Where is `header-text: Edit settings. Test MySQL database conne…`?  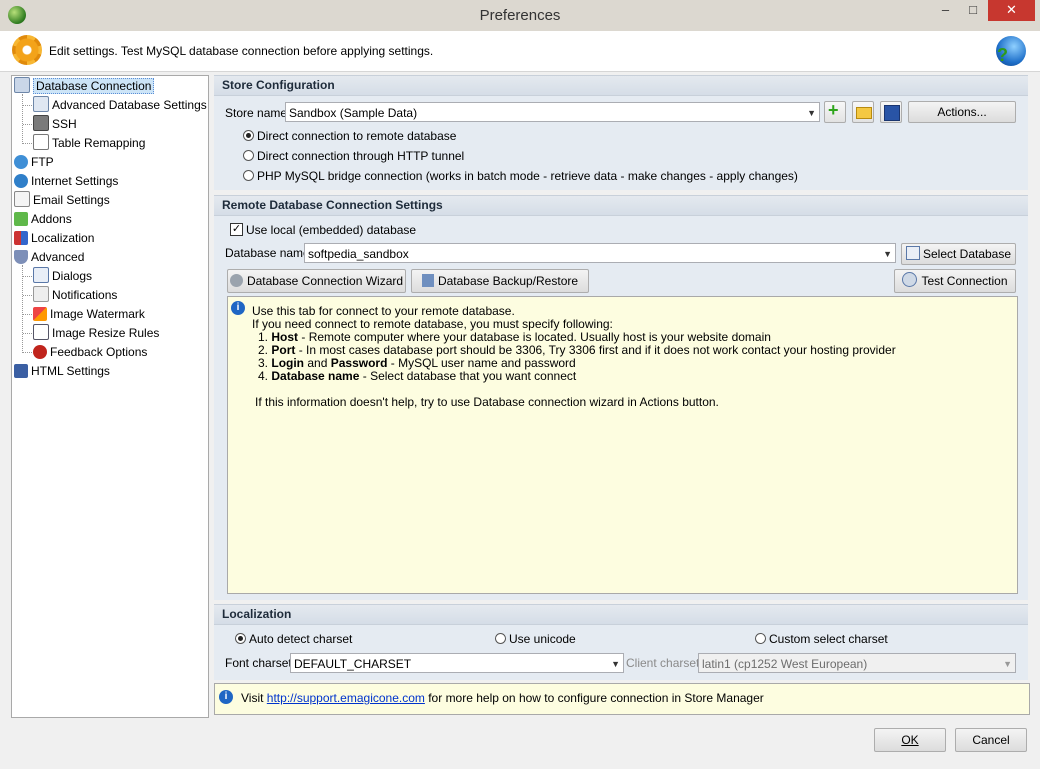
header-text: Edit settings. Test MySQL database conne… is located at coordinates (241, 51).